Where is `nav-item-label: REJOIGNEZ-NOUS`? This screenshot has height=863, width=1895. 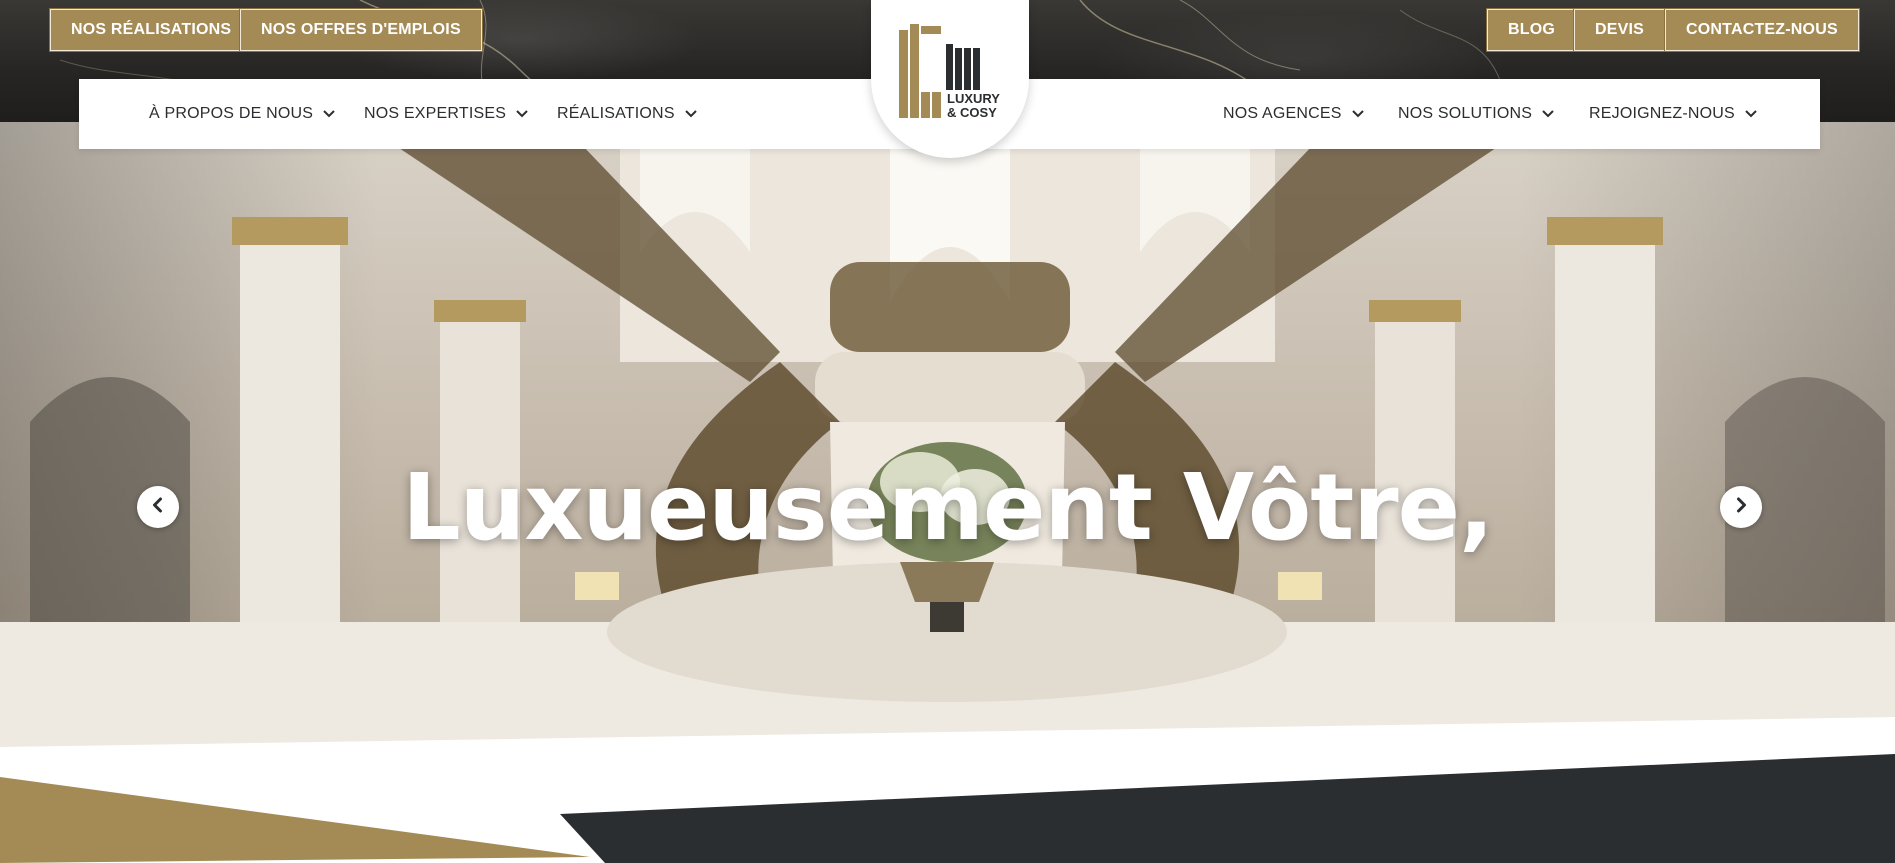
nav-item-label: REJOIGNEZ-NOUS is located at coordinates (1662, 113).